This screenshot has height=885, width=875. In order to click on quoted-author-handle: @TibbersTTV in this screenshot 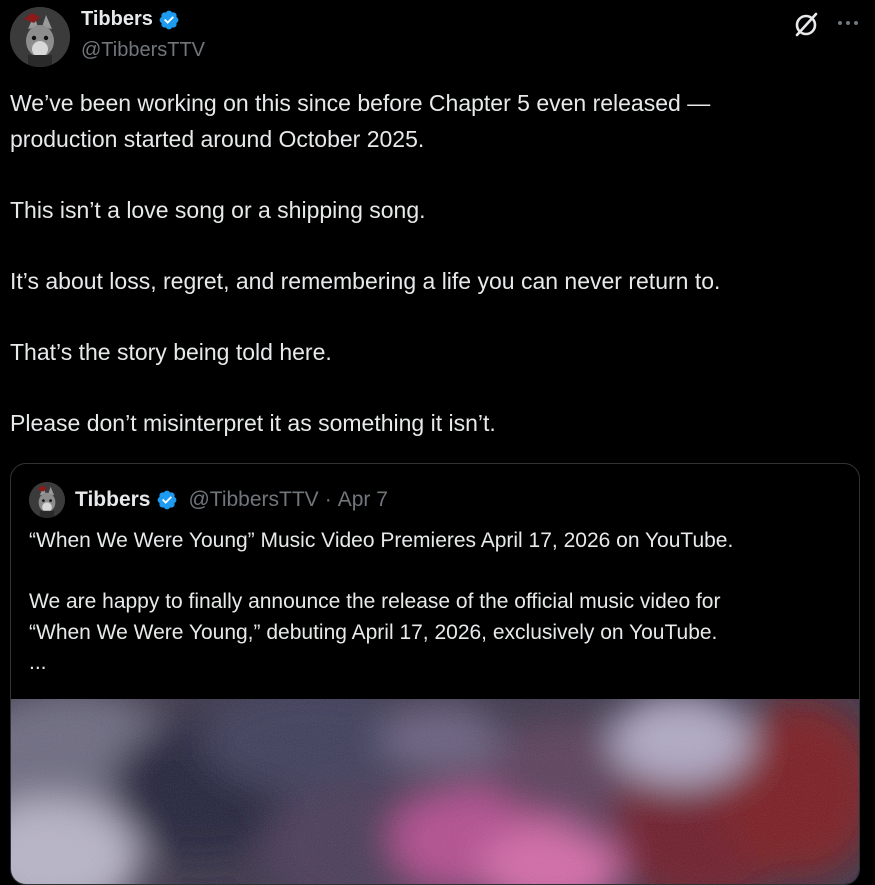, I will do `click(253, 499)`.